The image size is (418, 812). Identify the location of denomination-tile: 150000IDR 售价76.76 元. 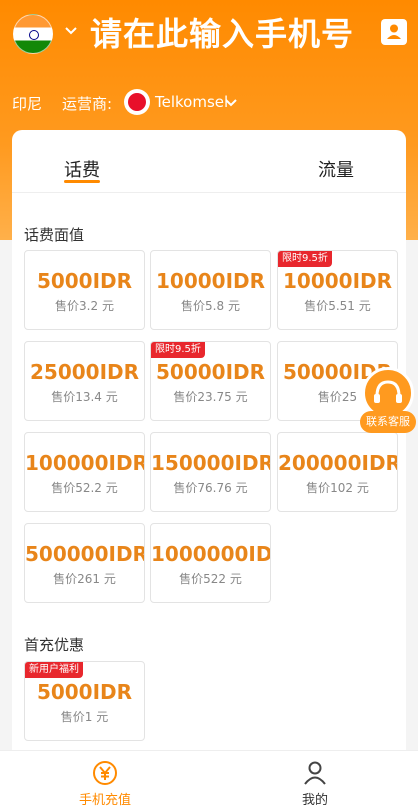
(210, 472).